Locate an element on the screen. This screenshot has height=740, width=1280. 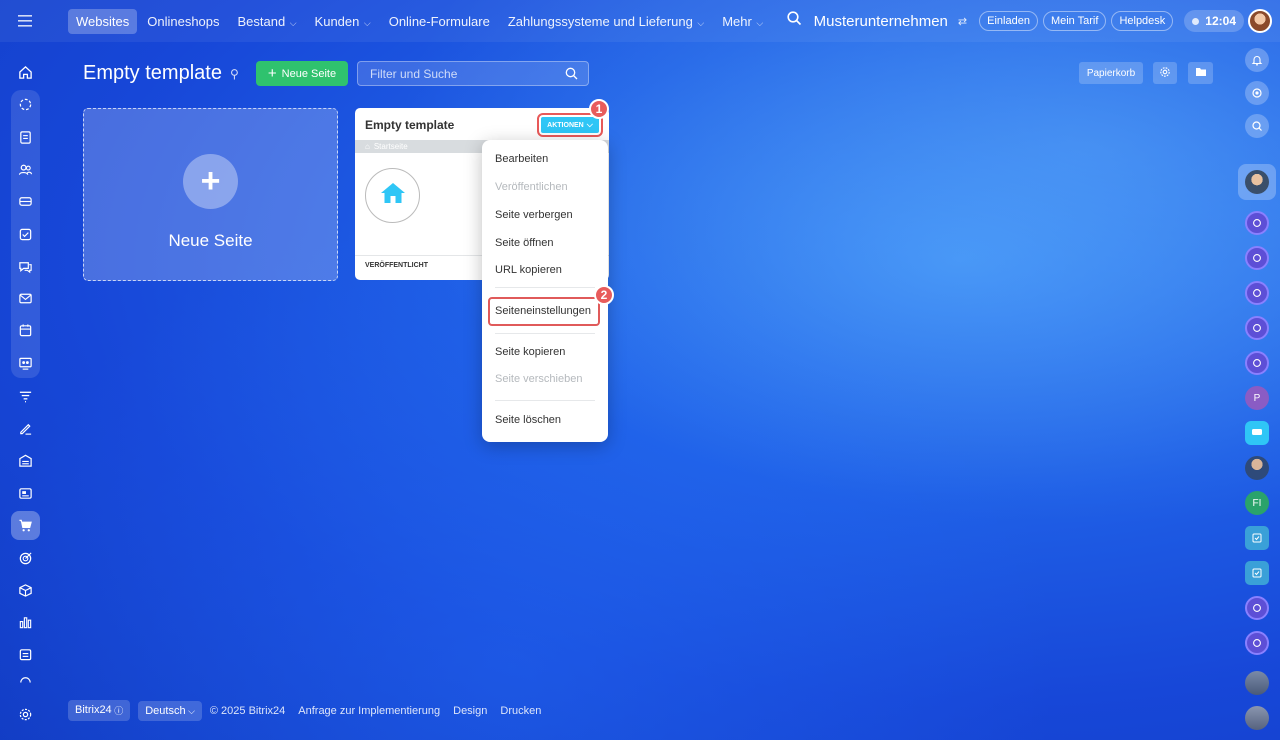
nav-item-bestand: Bestand ⌵ is located at coordinates (267, 21).